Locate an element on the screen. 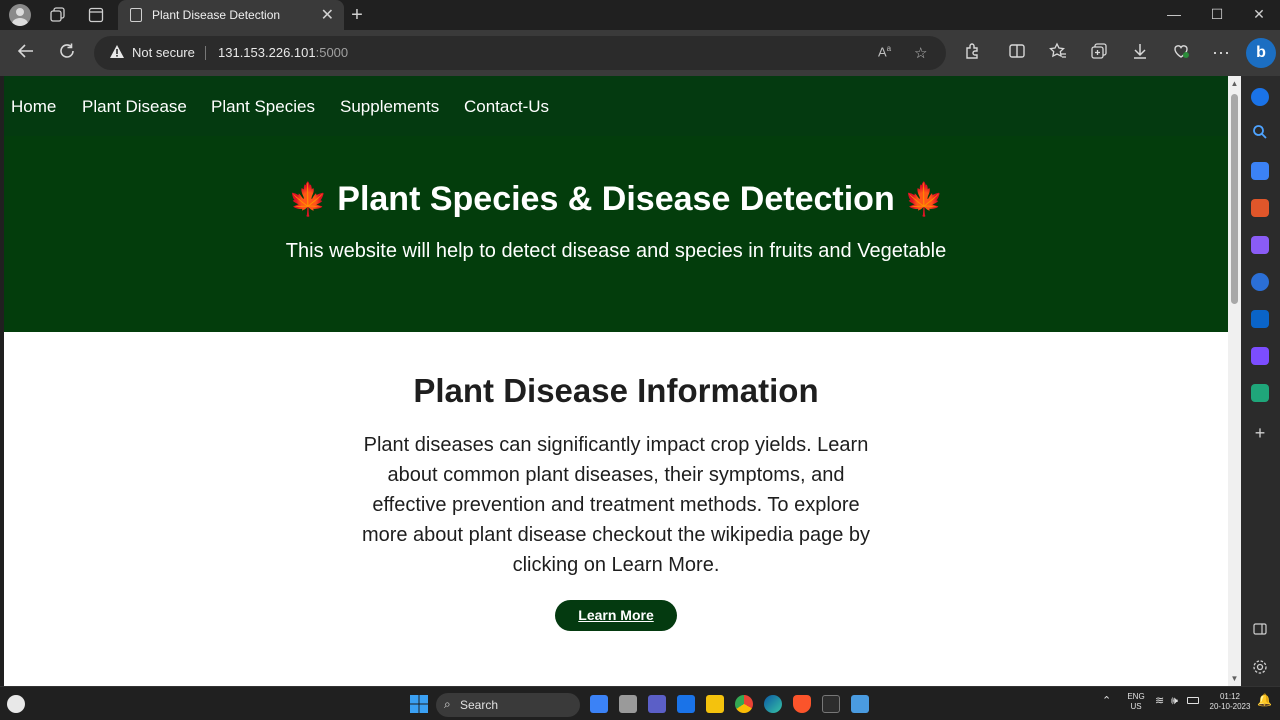 The width and height of the screenshot is (1280, 720). notification-bell-icon: 🔔 is located at coordinates (1264, 700).